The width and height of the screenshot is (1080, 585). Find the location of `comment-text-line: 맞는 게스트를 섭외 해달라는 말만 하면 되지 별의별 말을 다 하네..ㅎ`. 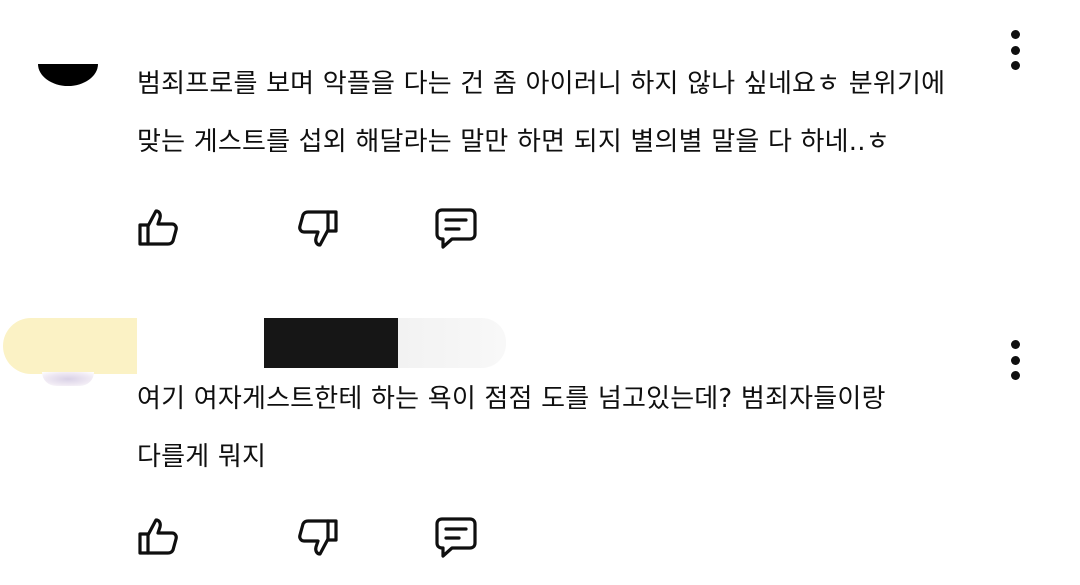

comment-text-line: 맞는 게스트를 섭외 해달라는 말만 하면 되지 별의별 말을 다 하네..ㅎ is located at coordinates (513, 142).